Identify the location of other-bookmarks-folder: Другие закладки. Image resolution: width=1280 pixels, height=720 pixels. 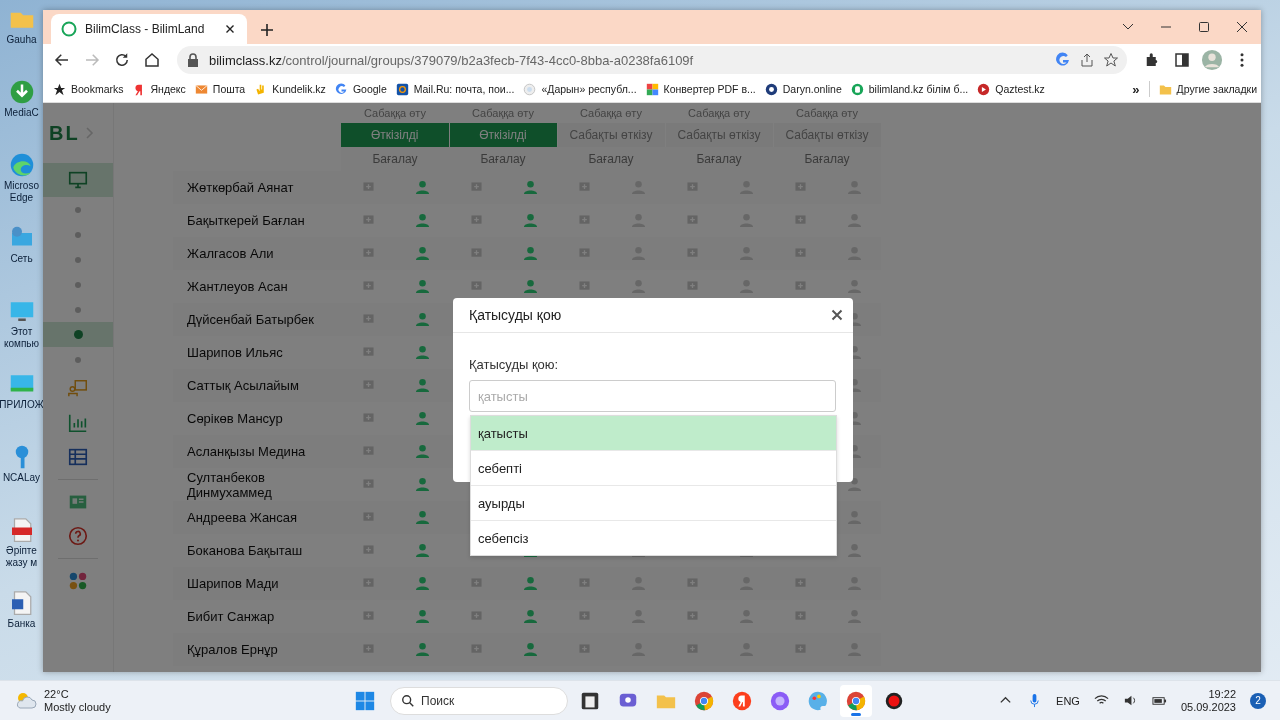
(1207, 89).